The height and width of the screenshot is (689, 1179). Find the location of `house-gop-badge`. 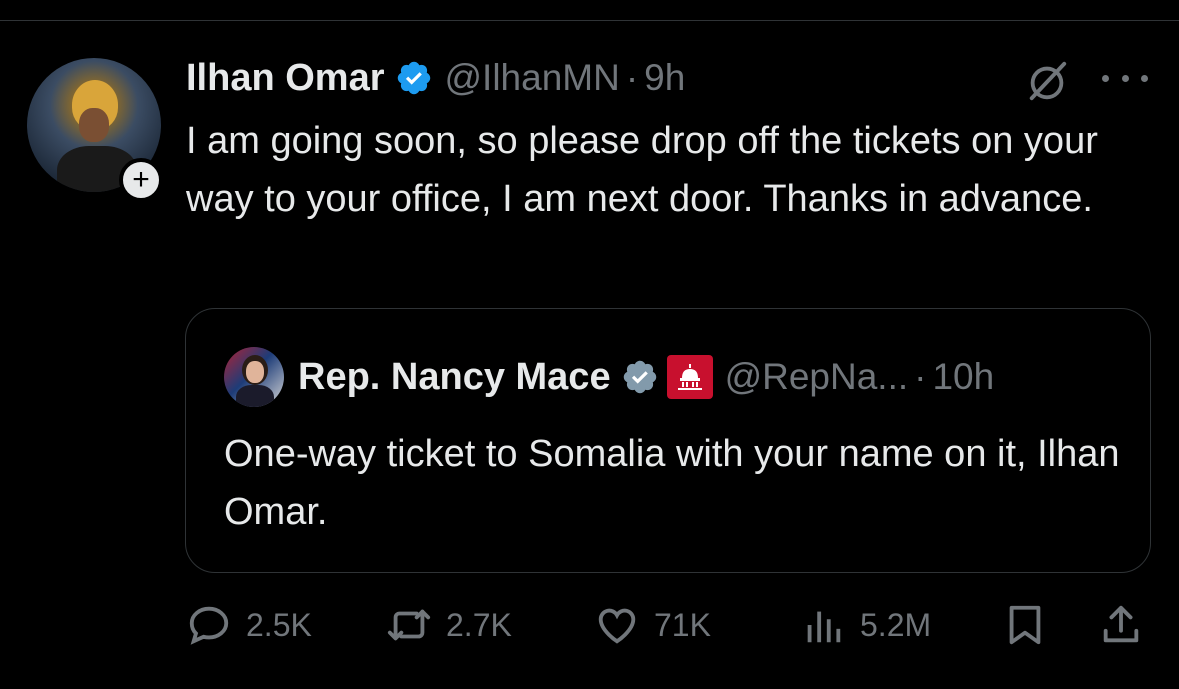

house-gop-badge is located at coordinates (689, 377).